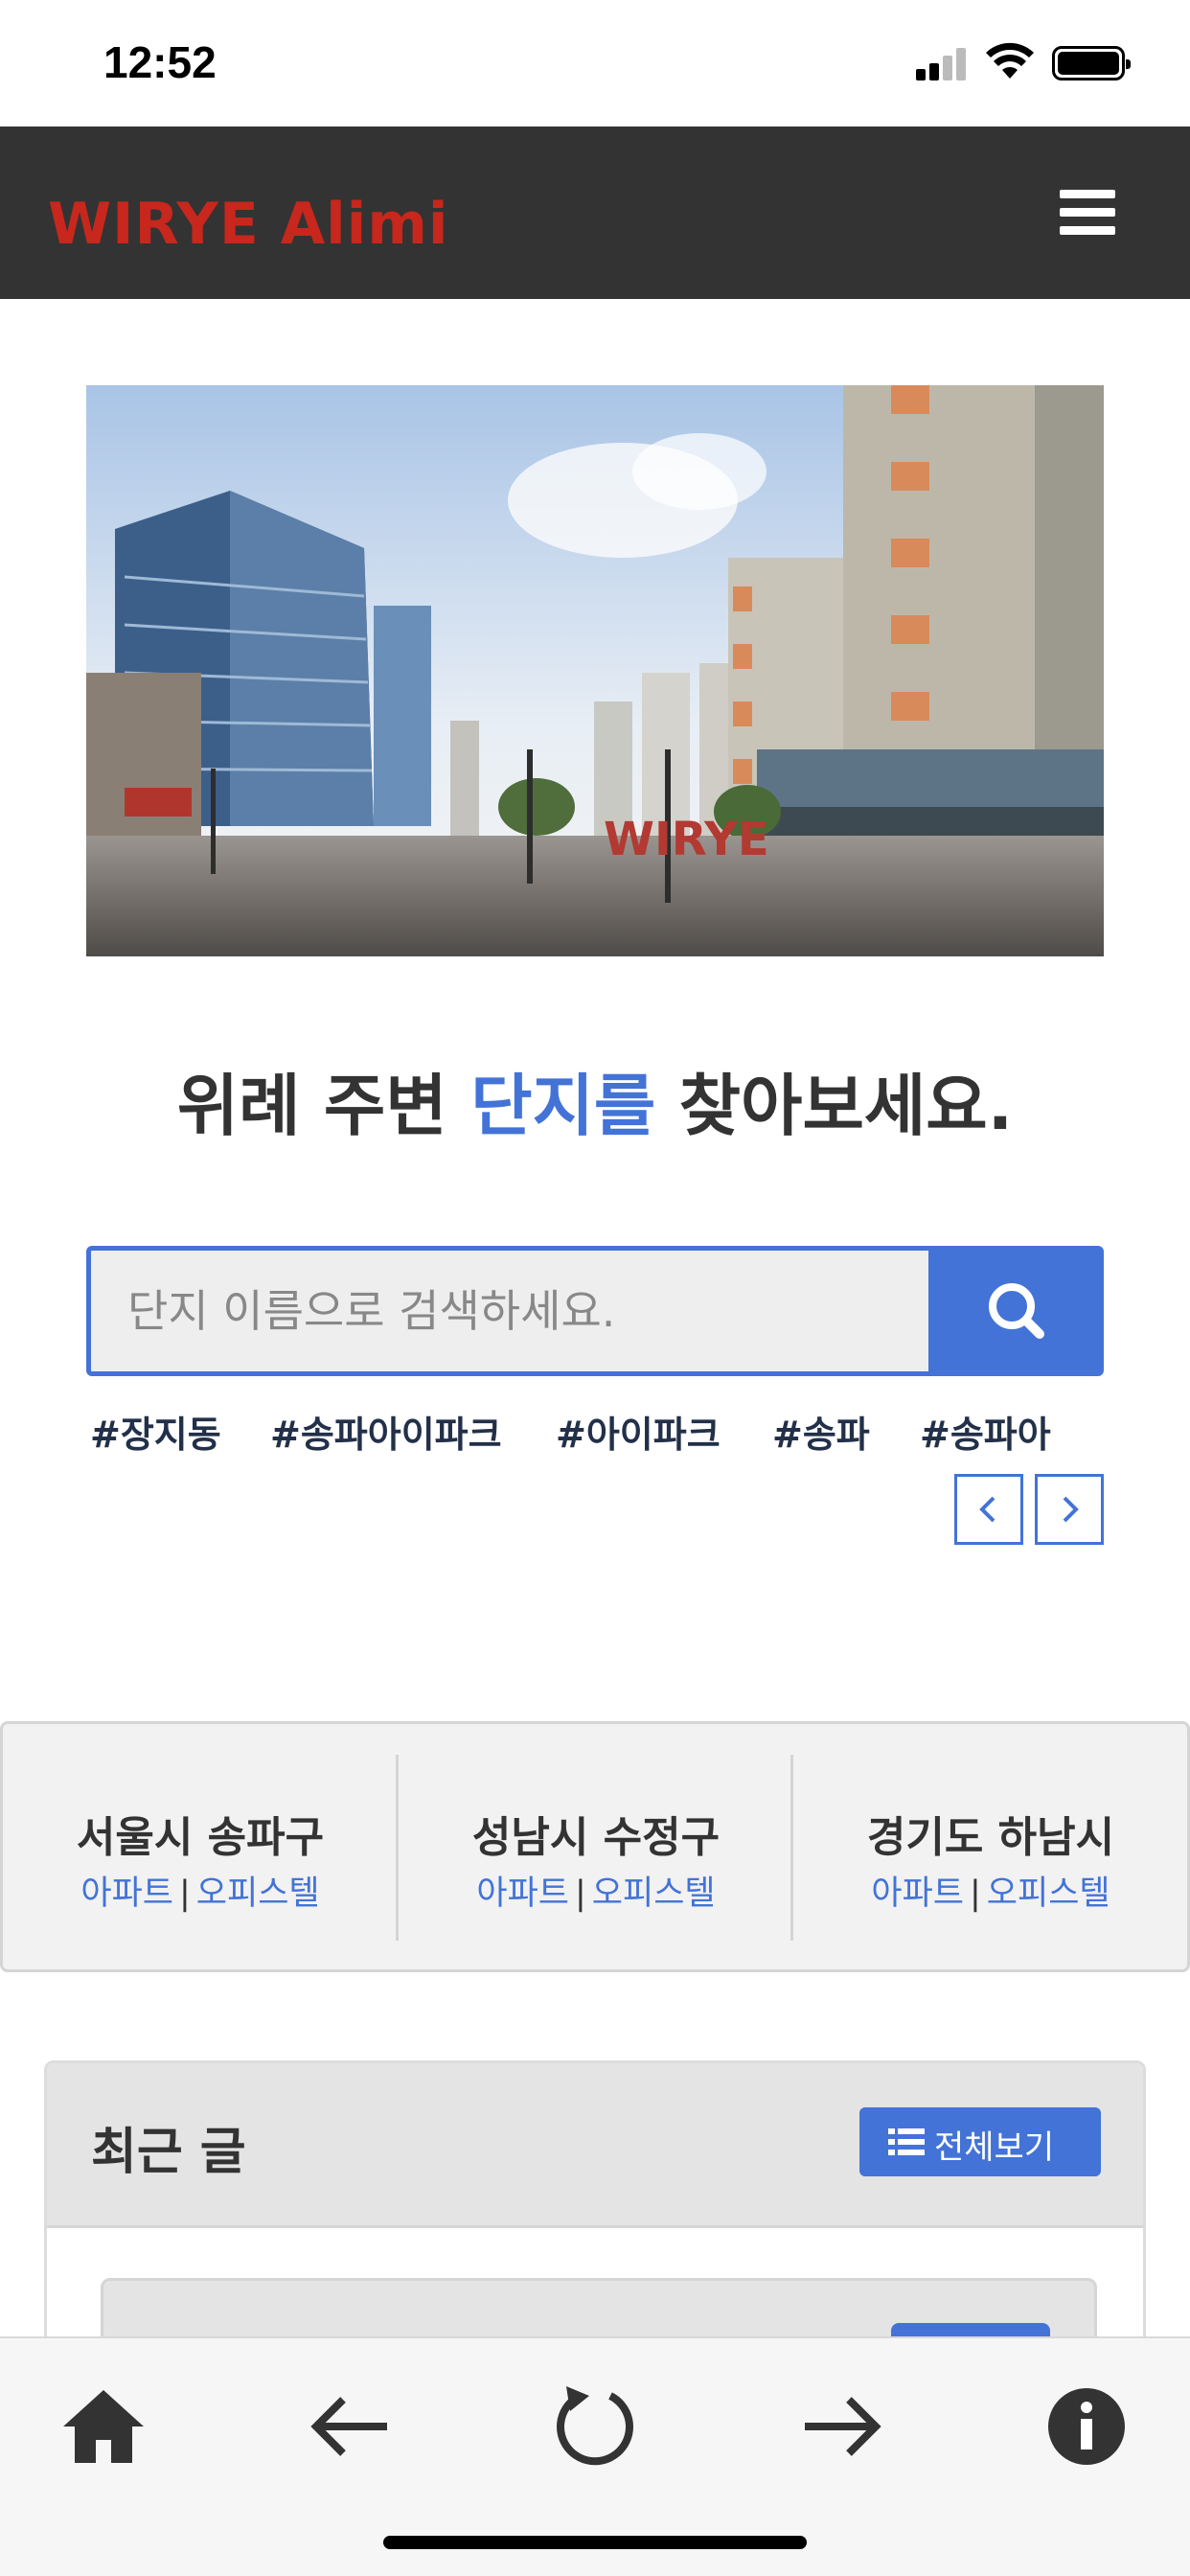 The width and height of the screenshot is (1190, 2576). I want to click on tag-item: #송파아이파크, so click(386, 1431).